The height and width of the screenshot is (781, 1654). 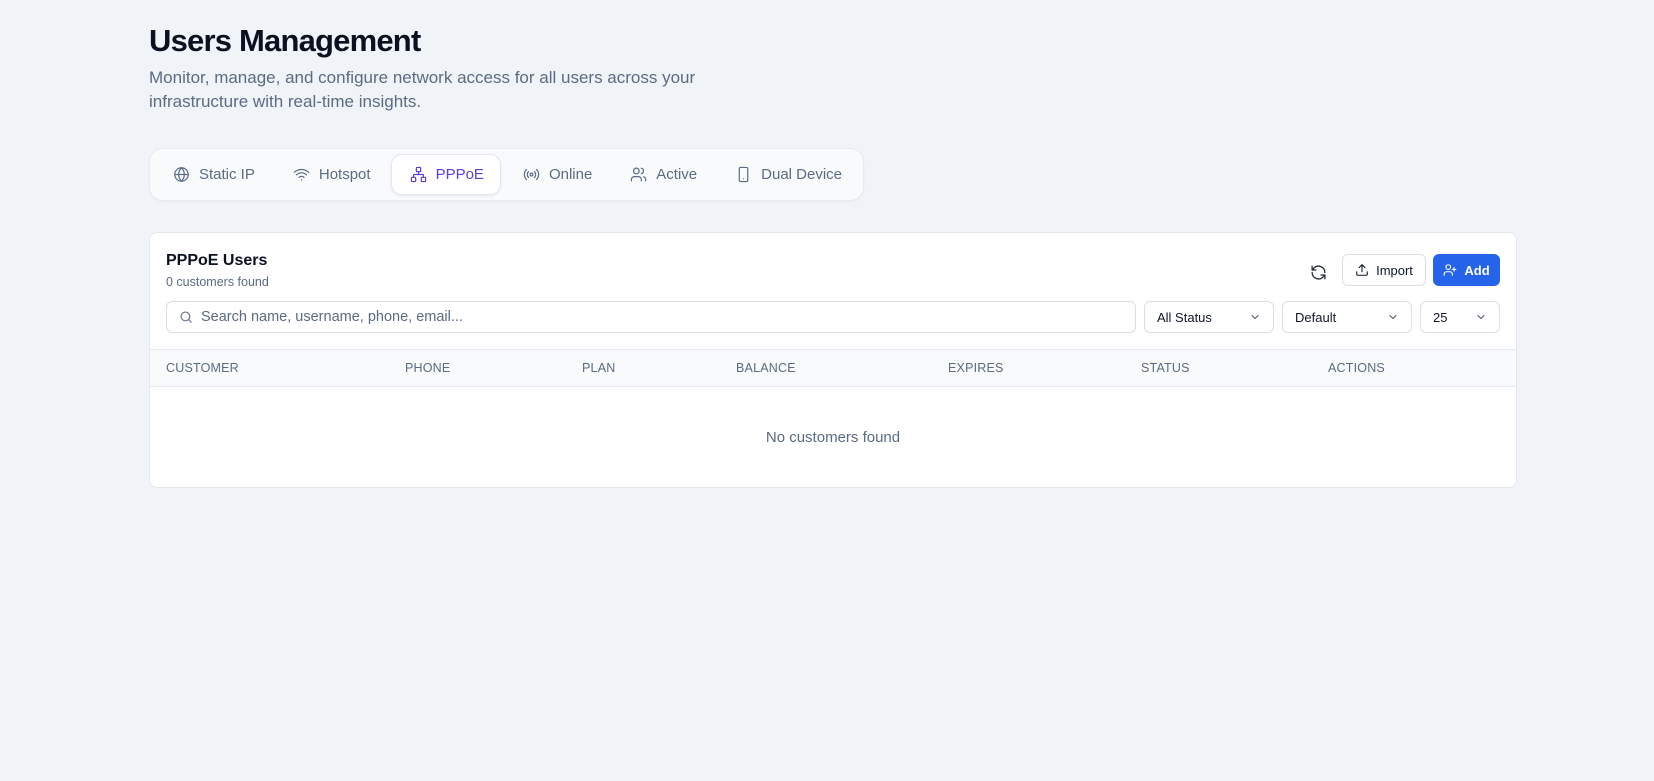 What do you see at coordinates (186, 317) in the screenshot?
I see `search-icon` at bounding box center [186, 317].